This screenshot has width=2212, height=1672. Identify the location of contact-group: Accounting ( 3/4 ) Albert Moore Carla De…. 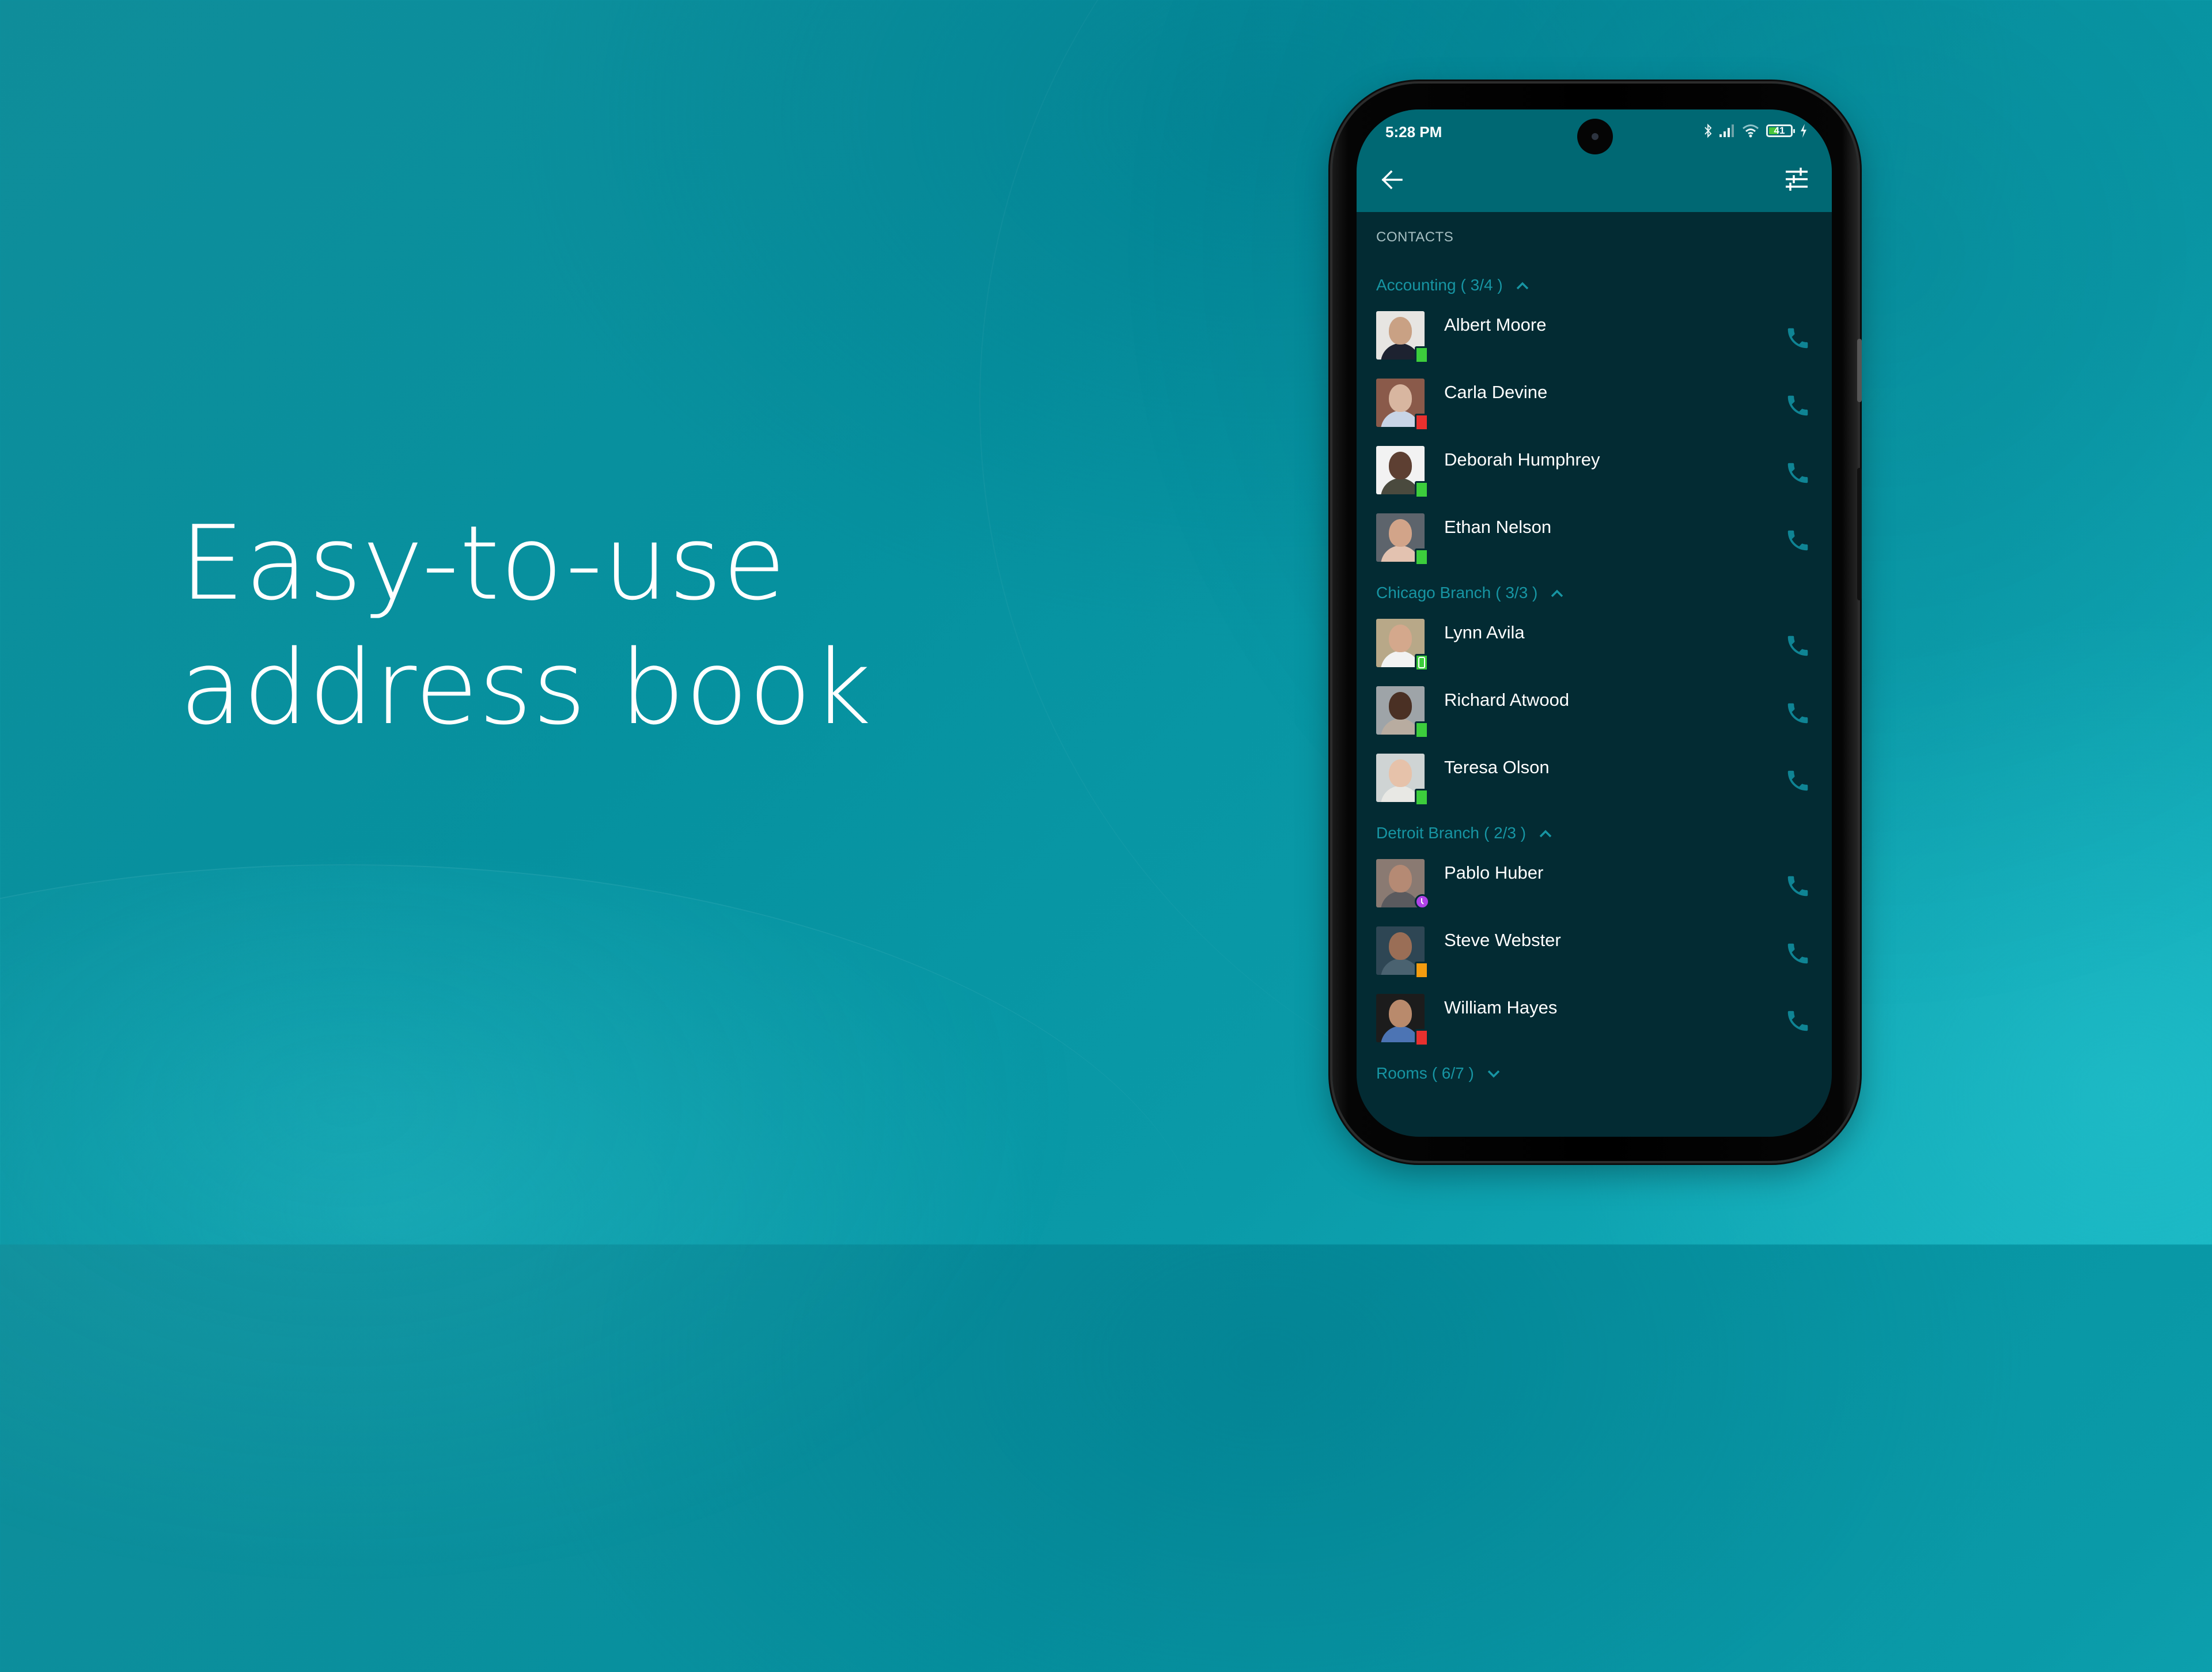
(1594, 422).